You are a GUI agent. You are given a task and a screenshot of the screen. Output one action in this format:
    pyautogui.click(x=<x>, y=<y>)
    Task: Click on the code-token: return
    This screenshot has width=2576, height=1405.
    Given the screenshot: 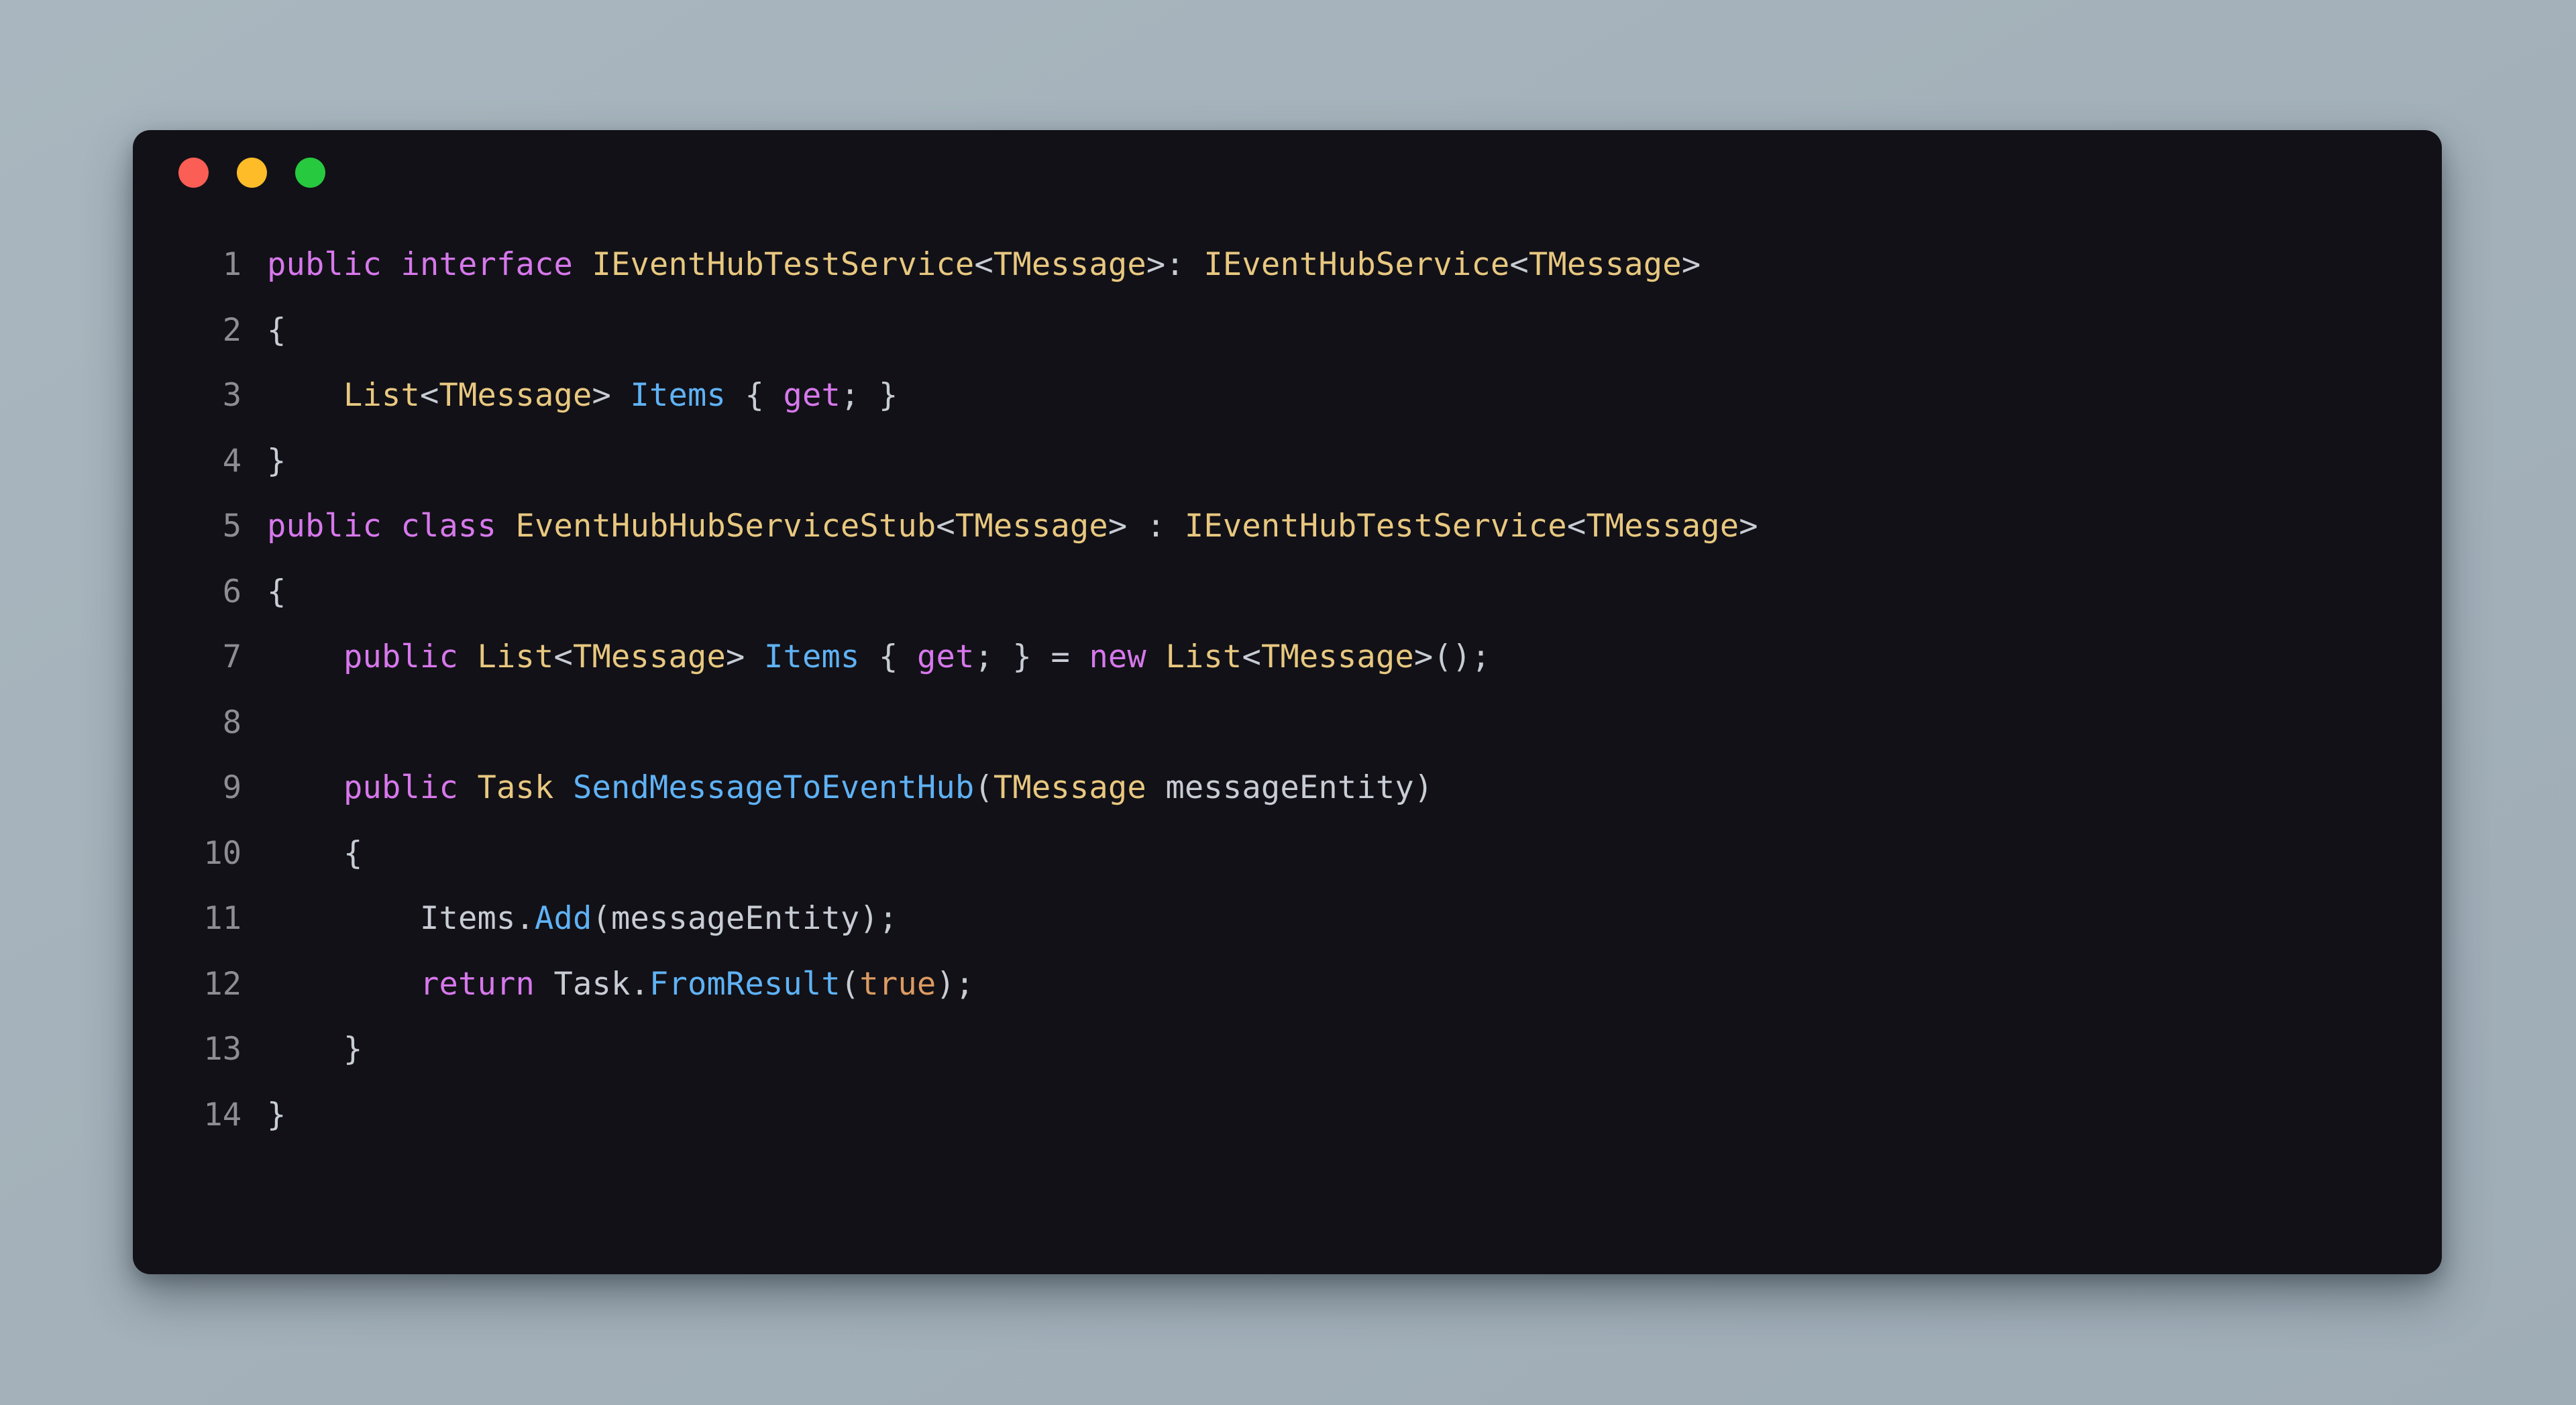 What is the action you would take?
    pyautogui.click(x=477, y=984)
    